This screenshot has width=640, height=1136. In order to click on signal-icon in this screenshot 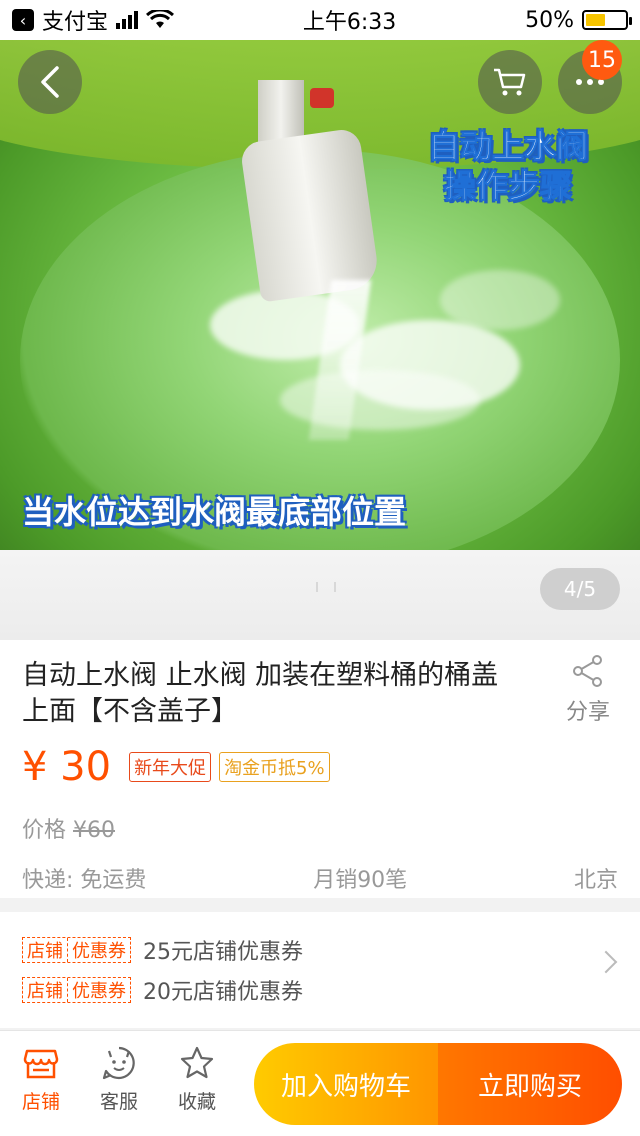, I will do `click(127, 20)`.